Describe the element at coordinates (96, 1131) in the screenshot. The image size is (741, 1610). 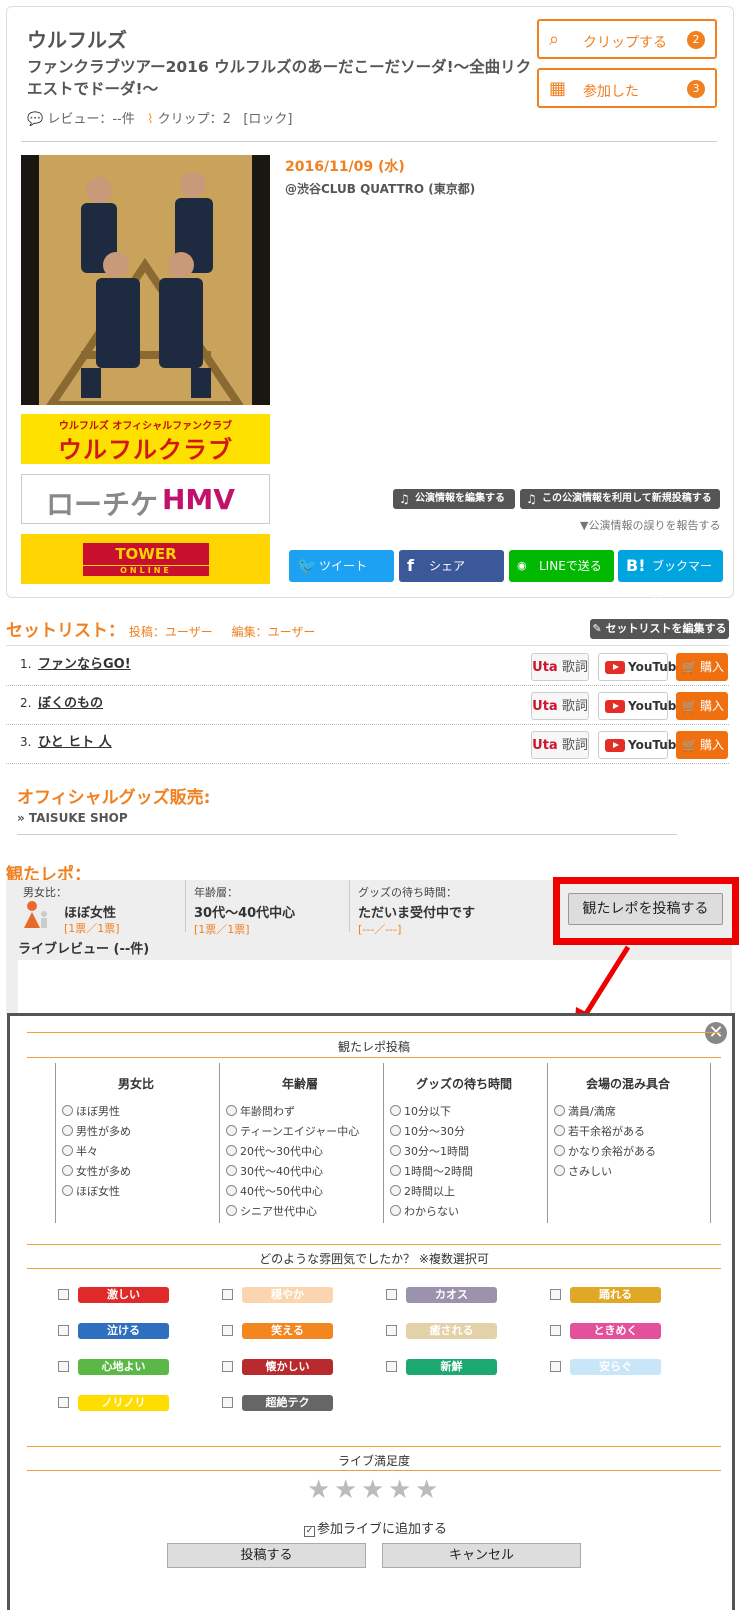
I see `radio-option: 男性が多め` at that location.